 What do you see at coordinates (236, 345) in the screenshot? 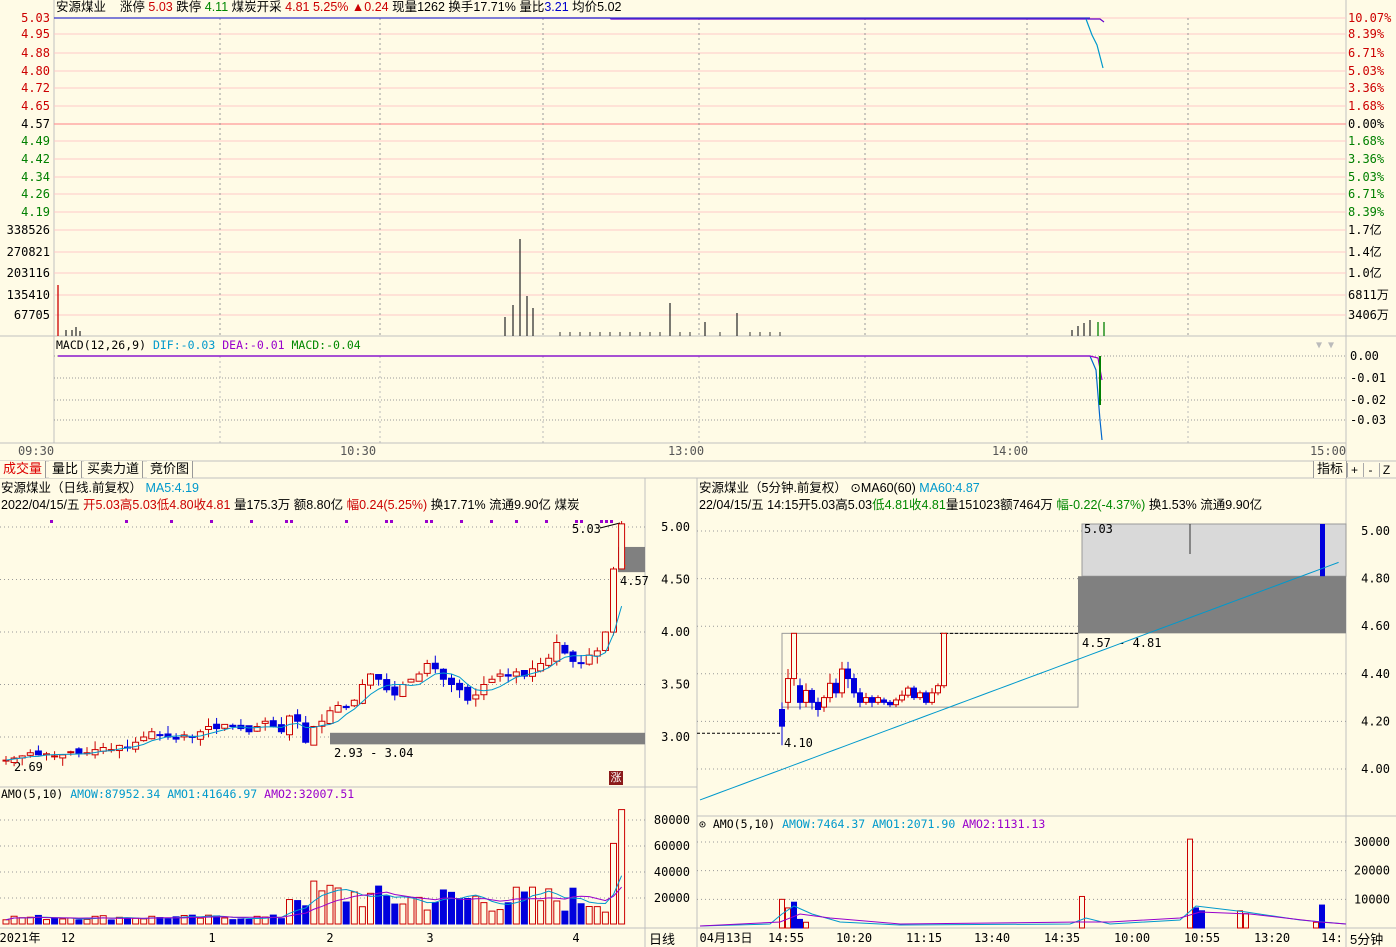
I see `dea-label: DEA:` at bounding box center [236, 345].